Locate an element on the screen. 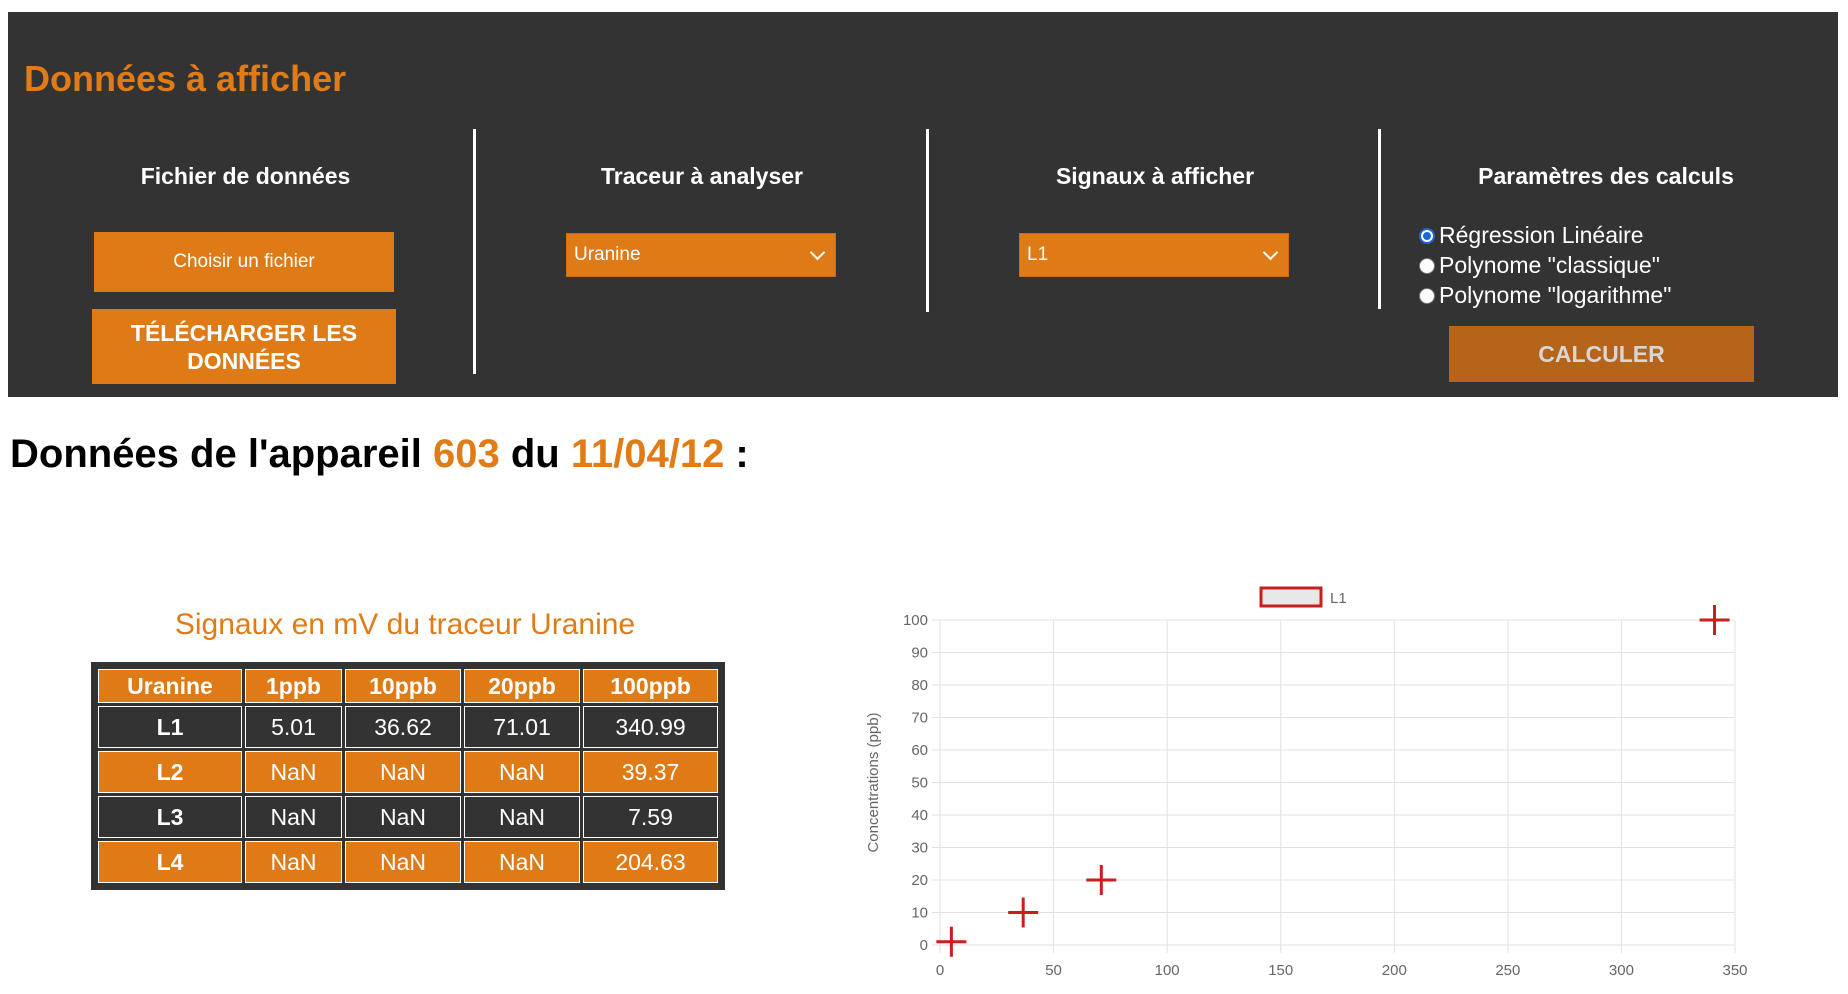 Image resolution: width=1848 pixels, height=994 pixels. radio-classic-polynomial: Polynome "classique" is located at coordinates (1539, 265).